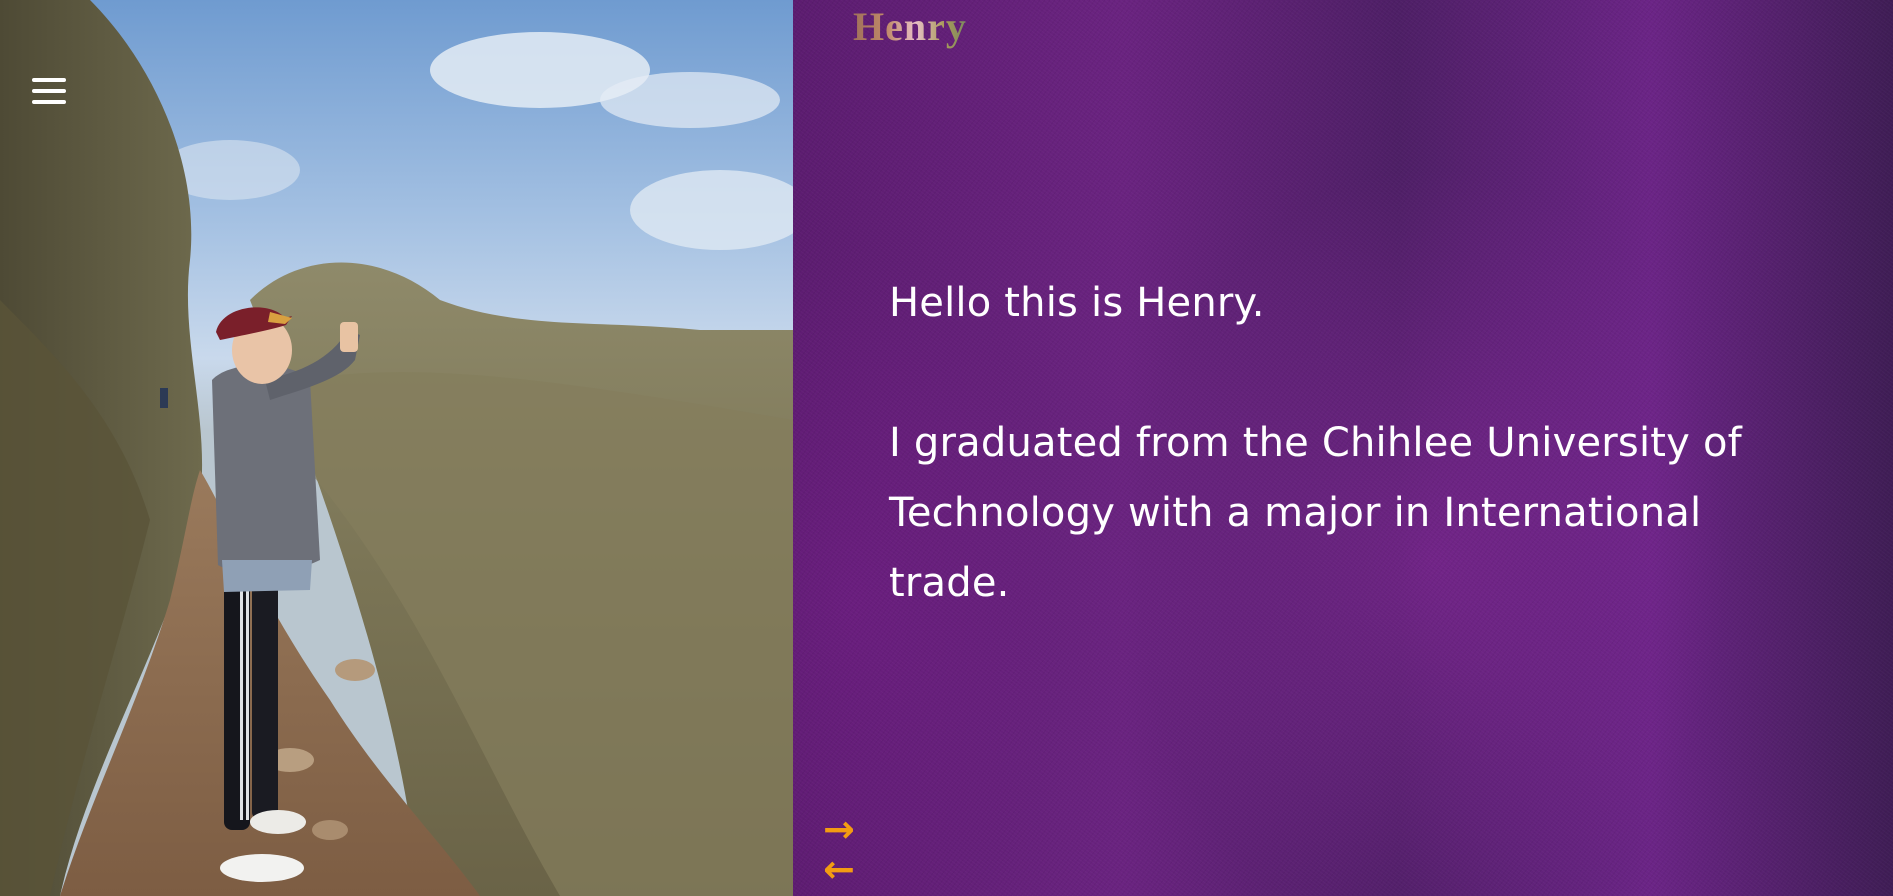 The width and height of the screenshot is (1893, 896). I want to click on brand-logo: Henry, so click(910, 27).